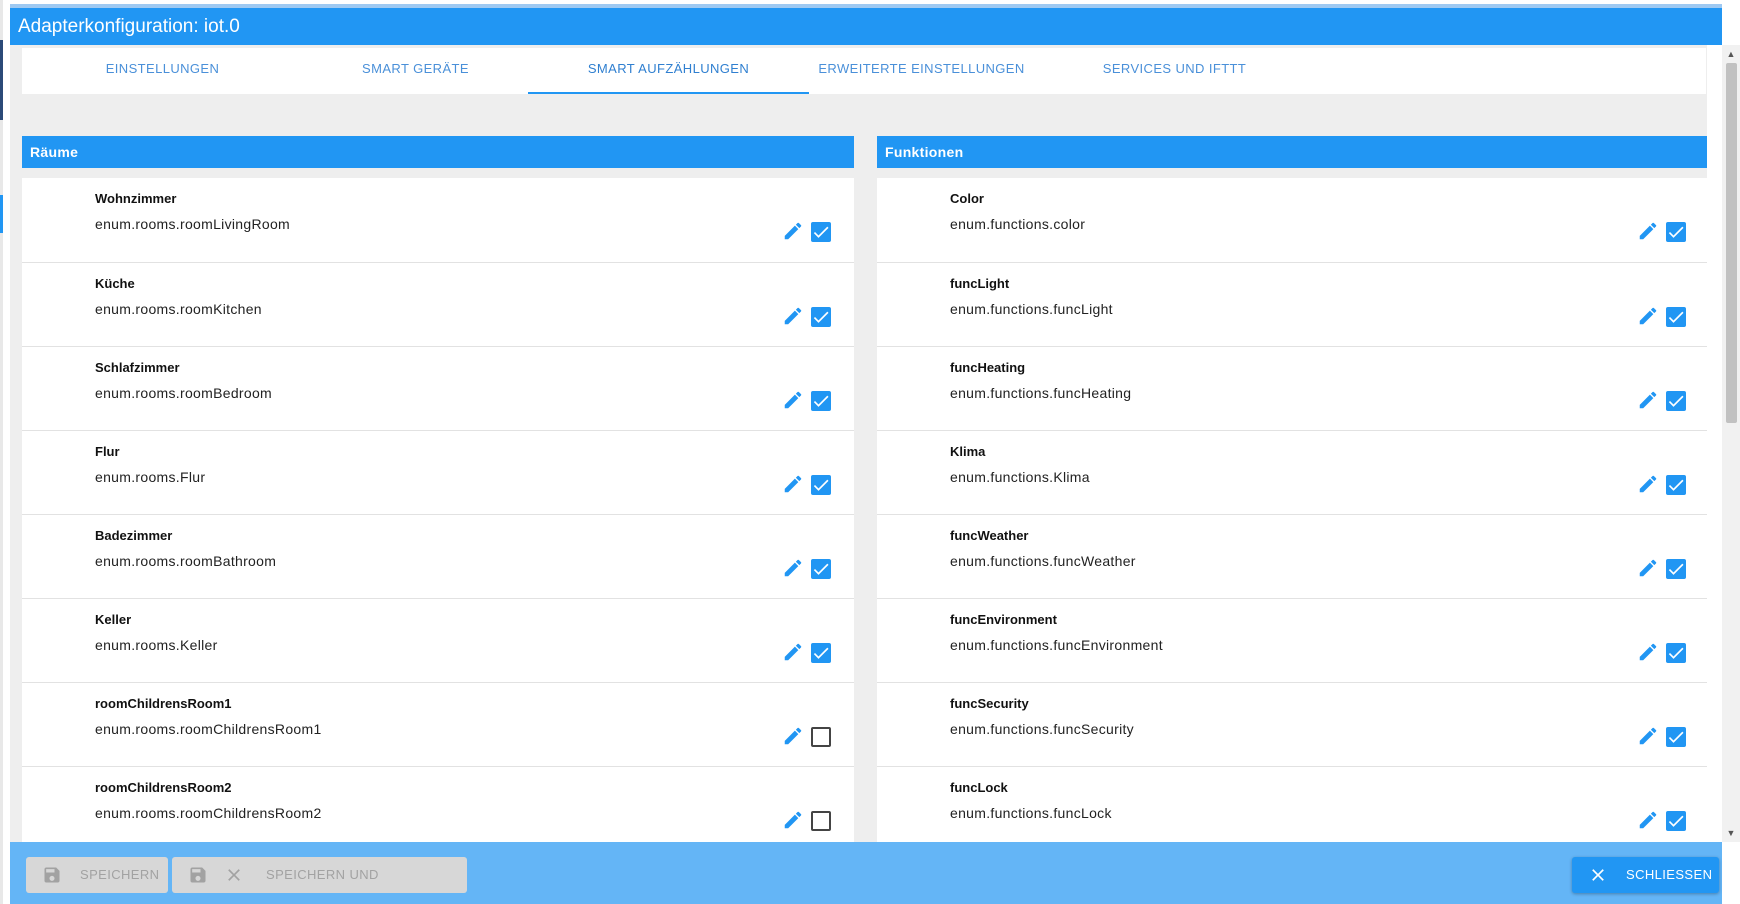 Image resolution: width=1740 pixels, height=904 pixels. Describe the element at coordinates (162, 71) in the screenshot. I see `tab-einstellungen: EINSTELLUNGEN` at that location.